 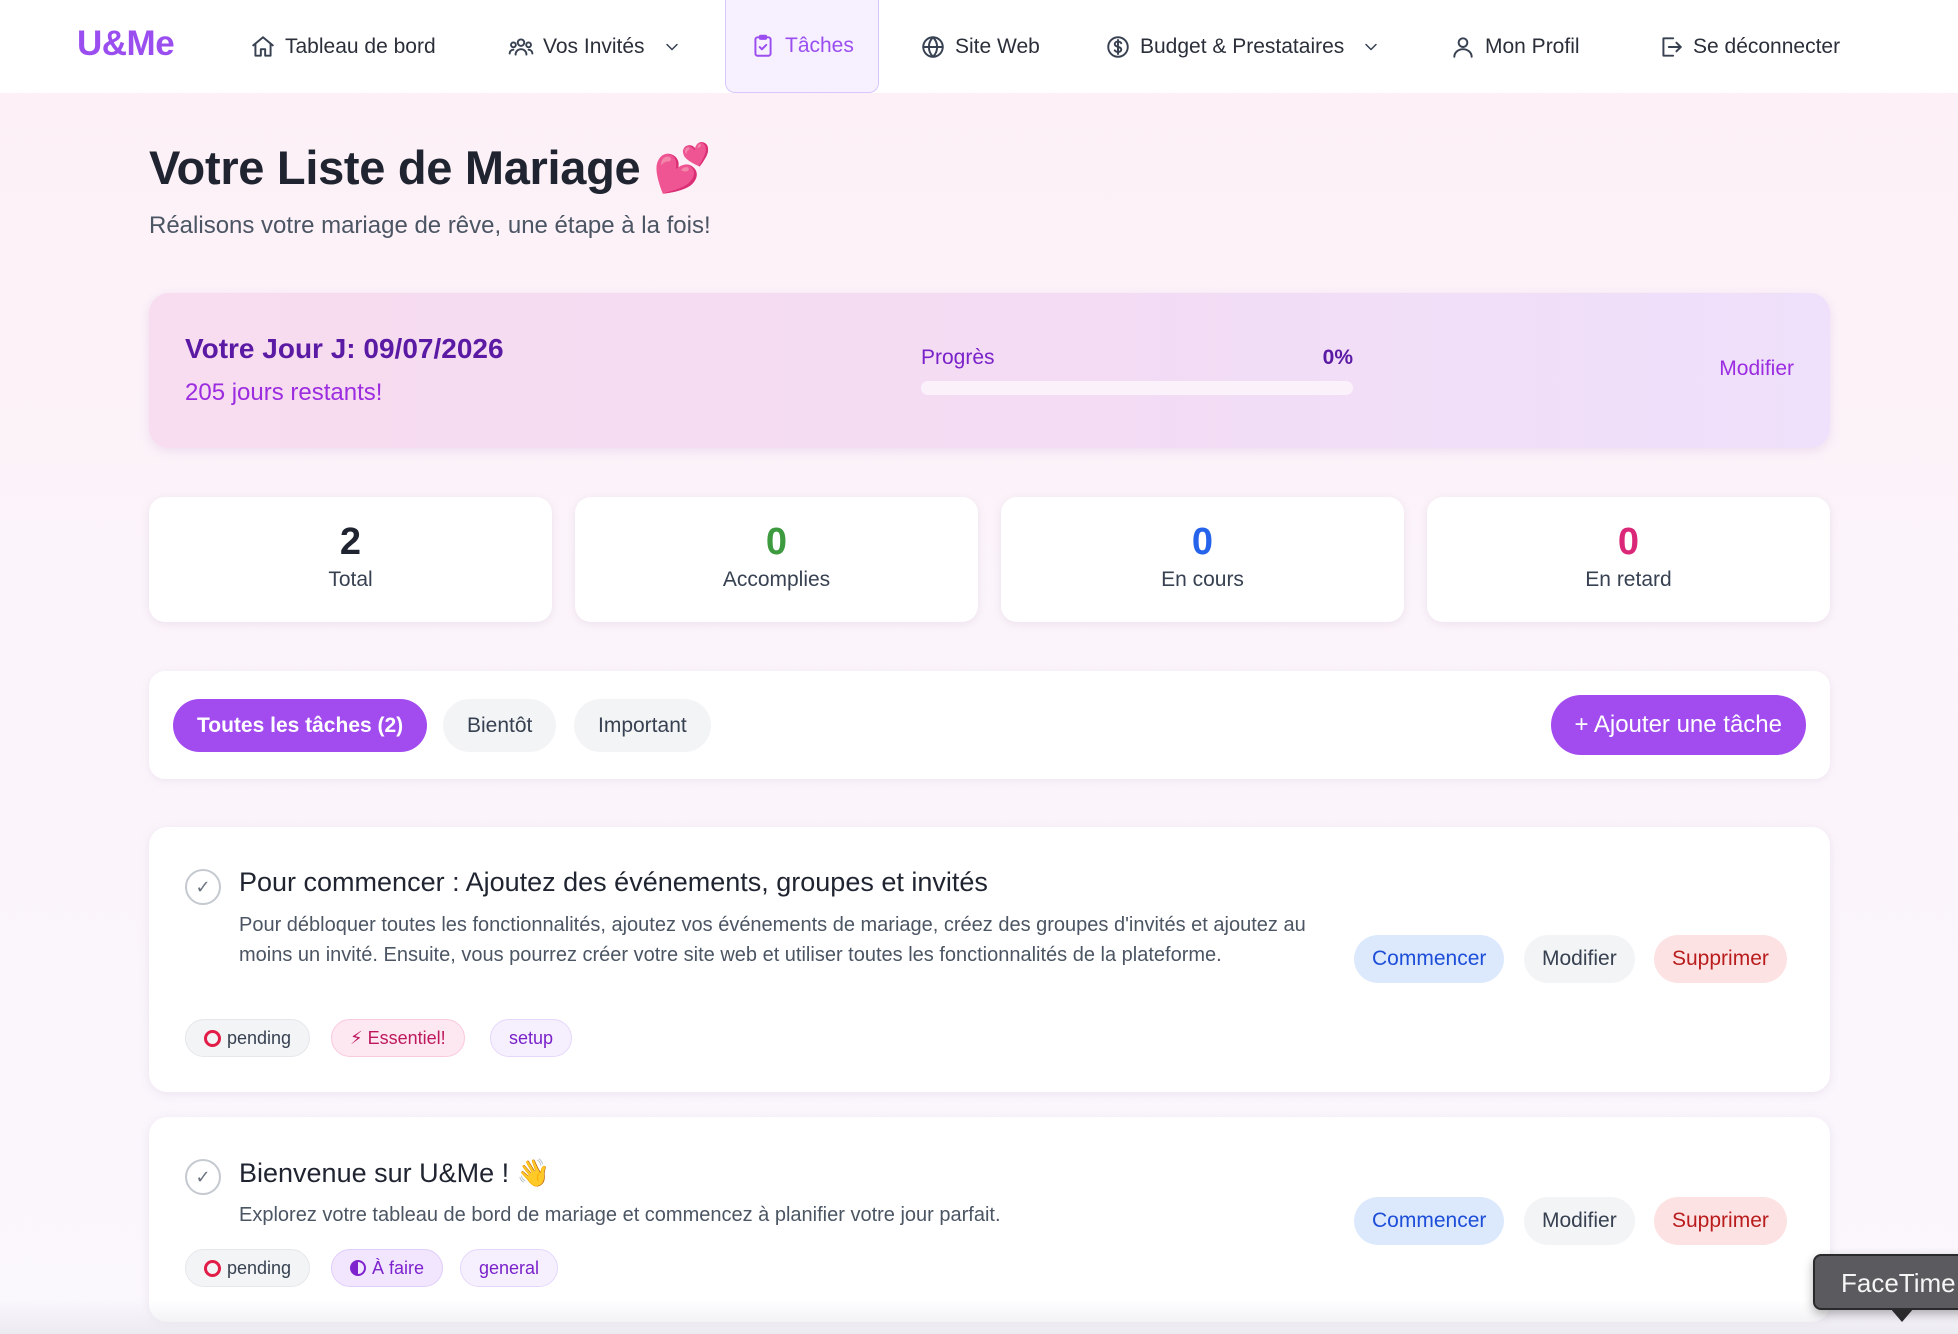 I want to click on stat-label: En retard, so click(x=1628, y=579).